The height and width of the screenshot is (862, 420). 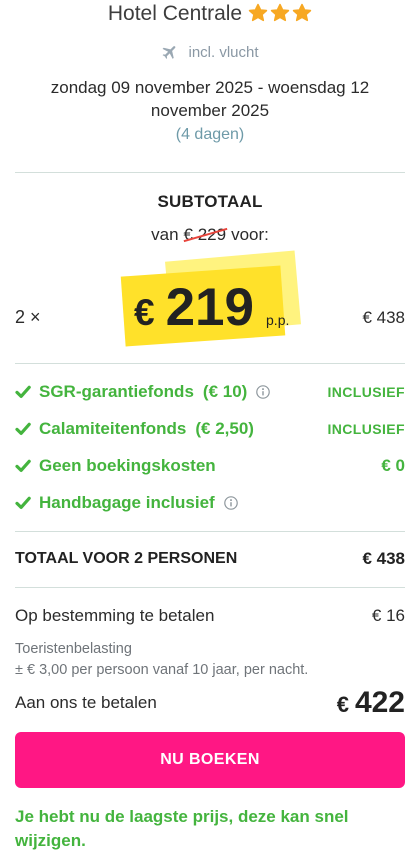 I want to click on plane-icon, so click(x=170, y=52).